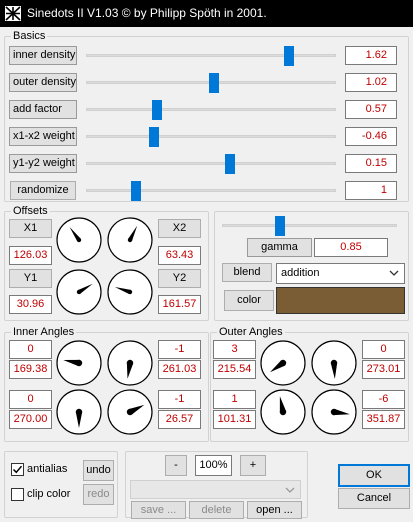 The image size is (413, 522). What do you see at coordinates (157, 110) in the screenshot?
I see `add-factor-slider-thumb` at bounding box center [157, 110].